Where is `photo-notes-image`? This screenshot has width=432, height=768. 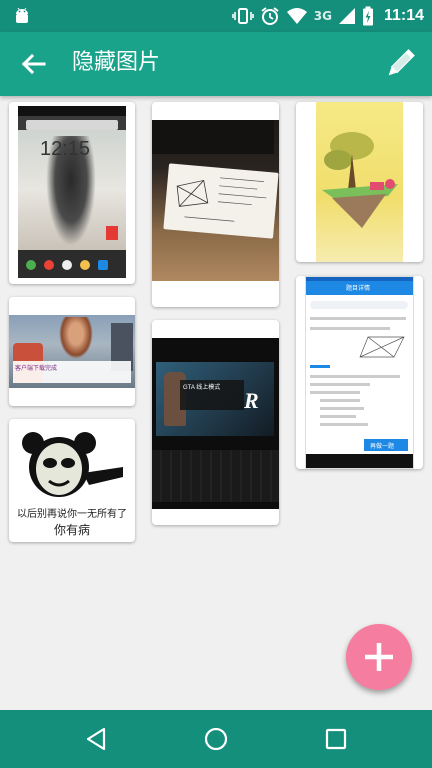
photo-notes-image is located at coordinates (215, 200).